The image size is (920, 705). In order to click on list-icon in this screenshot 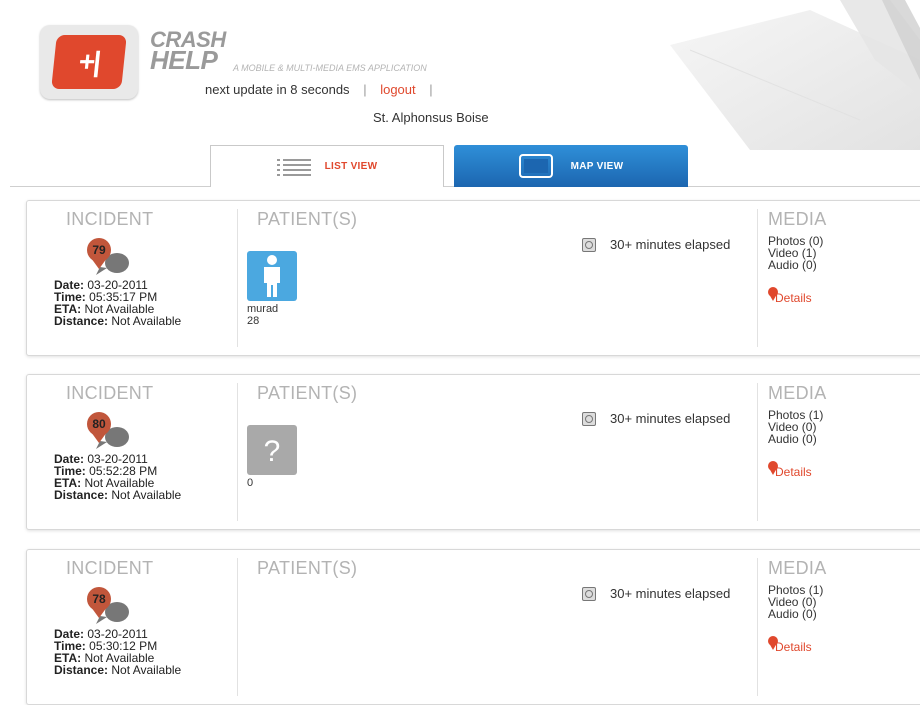, I will do `click(293, 167)`.